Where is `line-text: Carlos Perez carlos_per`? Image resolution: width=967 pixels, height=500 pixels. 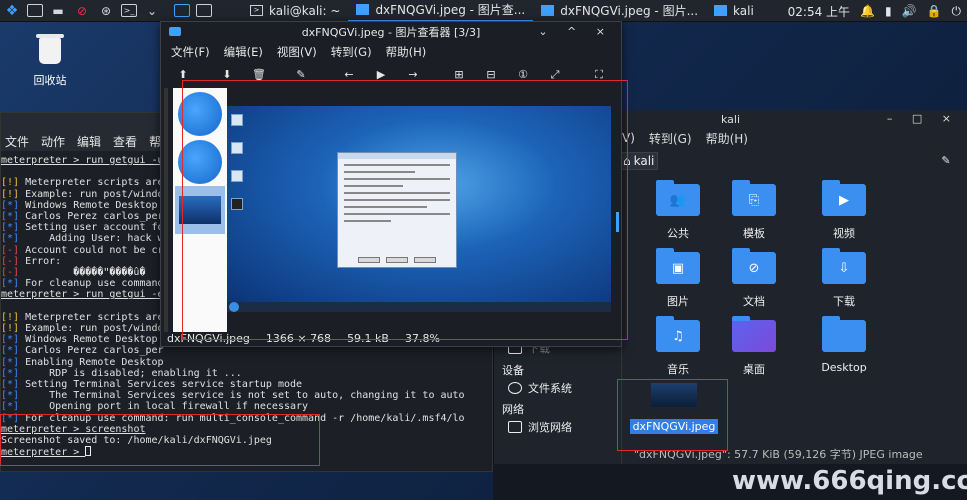 line-text: Carlos Perez carlos_per is located at coordinates (91, 351).